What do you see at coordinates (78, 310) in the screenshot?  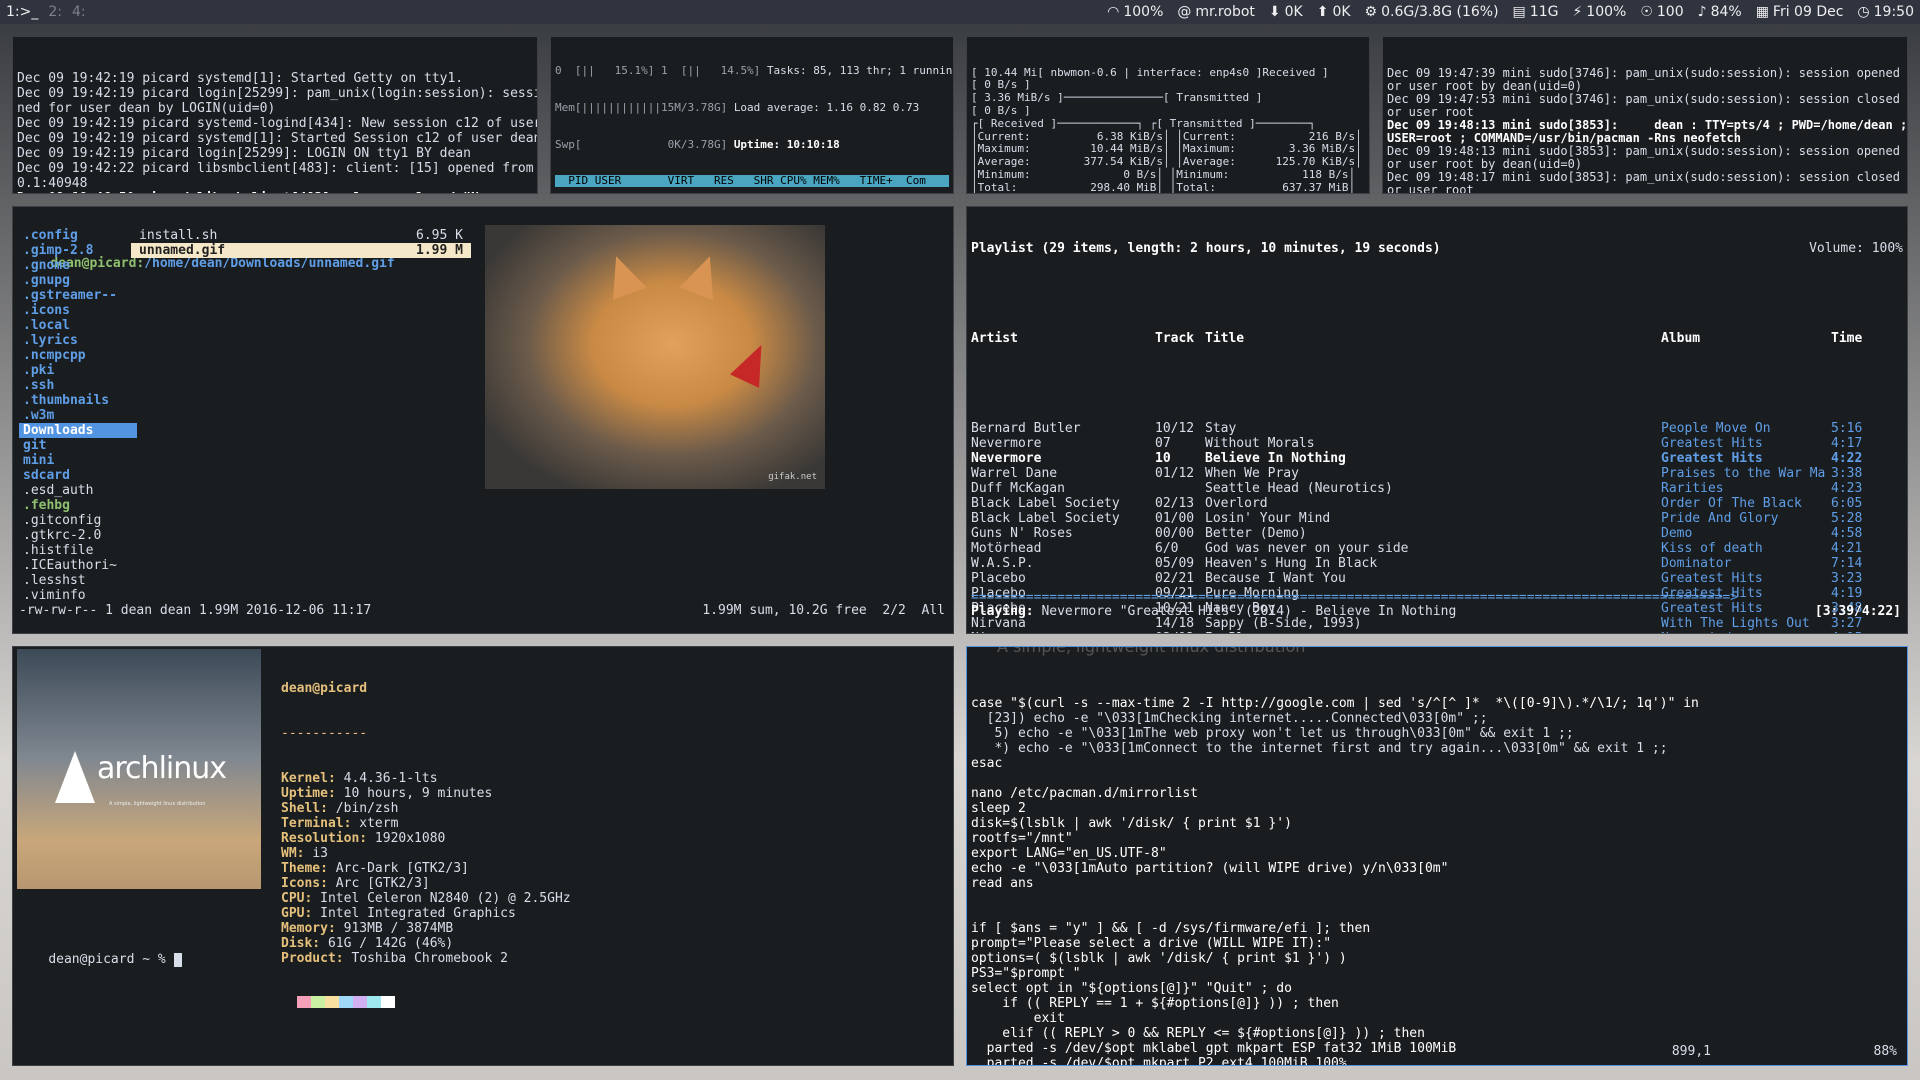 I see `ranger-entry: .icons` at bounding box center [78, 310].